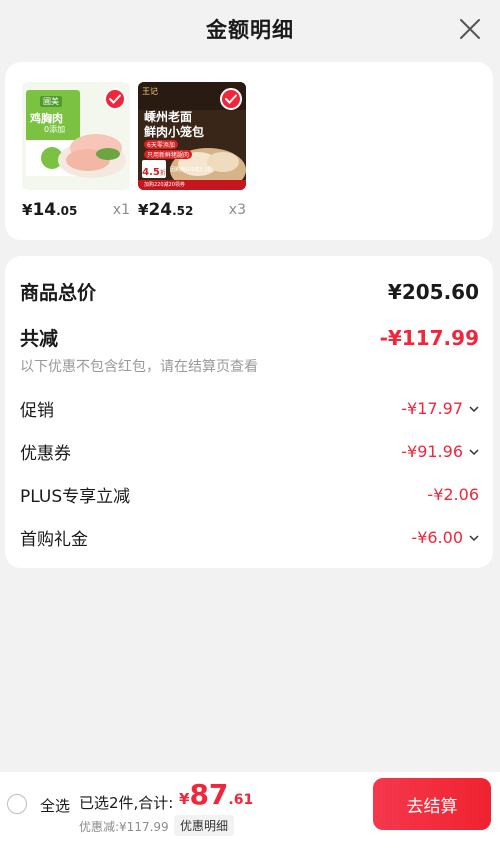  What do you see at coordinates (58, 293) in the screenshot?
I see `total-price-label: 商品总价` at bounding box center [58, 293].